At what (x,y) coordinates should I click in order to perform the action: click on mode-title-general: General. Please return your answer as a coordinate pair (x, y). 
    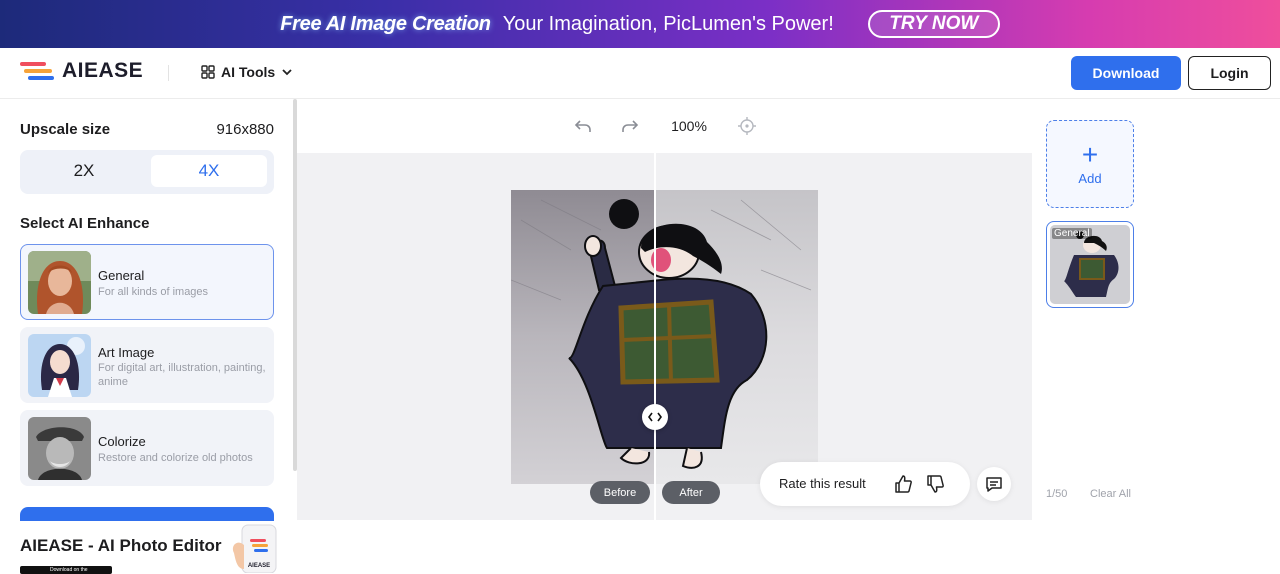
    Looking at the image, I should click on (121, 275).